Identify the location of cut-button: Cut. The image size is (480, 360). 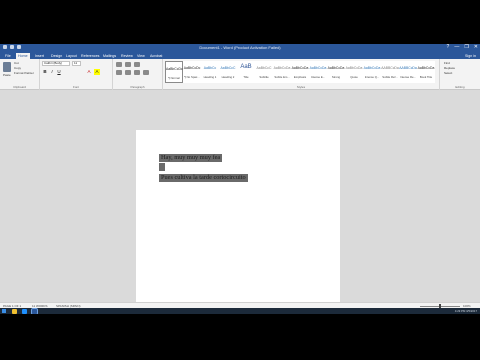
(16, 63).